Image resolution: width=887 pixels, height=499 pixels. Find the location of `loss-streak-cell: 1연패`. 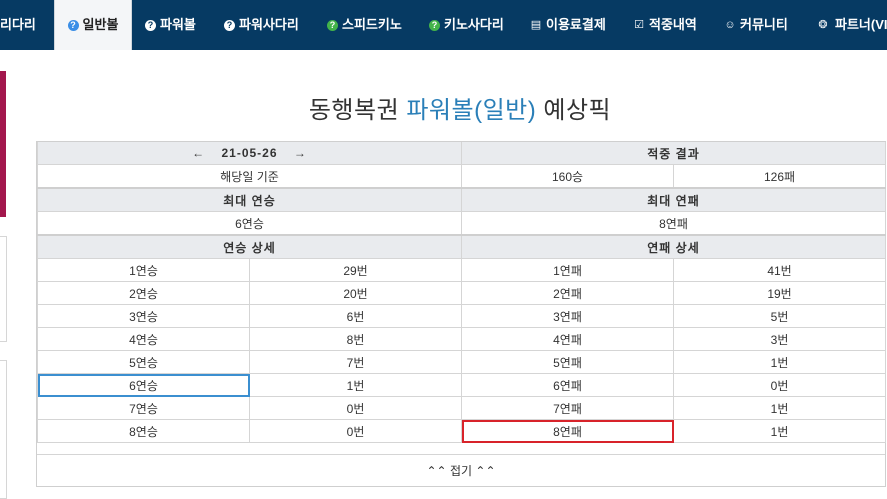

loss-streak-cell: 1연패 is located at coordinates (568, 270).